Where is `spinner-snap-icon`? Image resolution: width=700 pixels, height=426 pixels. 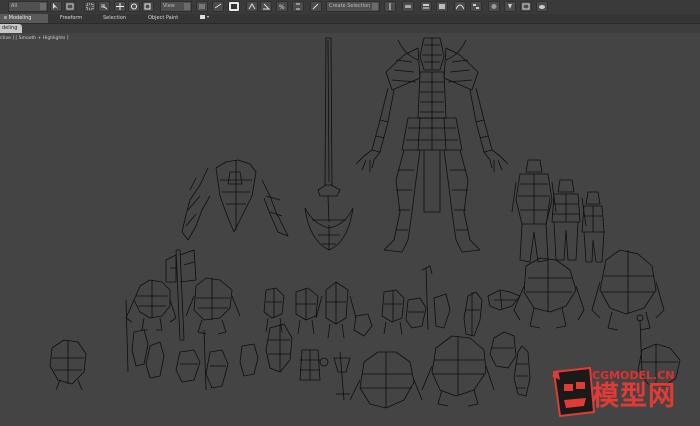 spinner-snap-icon is located at coordinates (298, 6).